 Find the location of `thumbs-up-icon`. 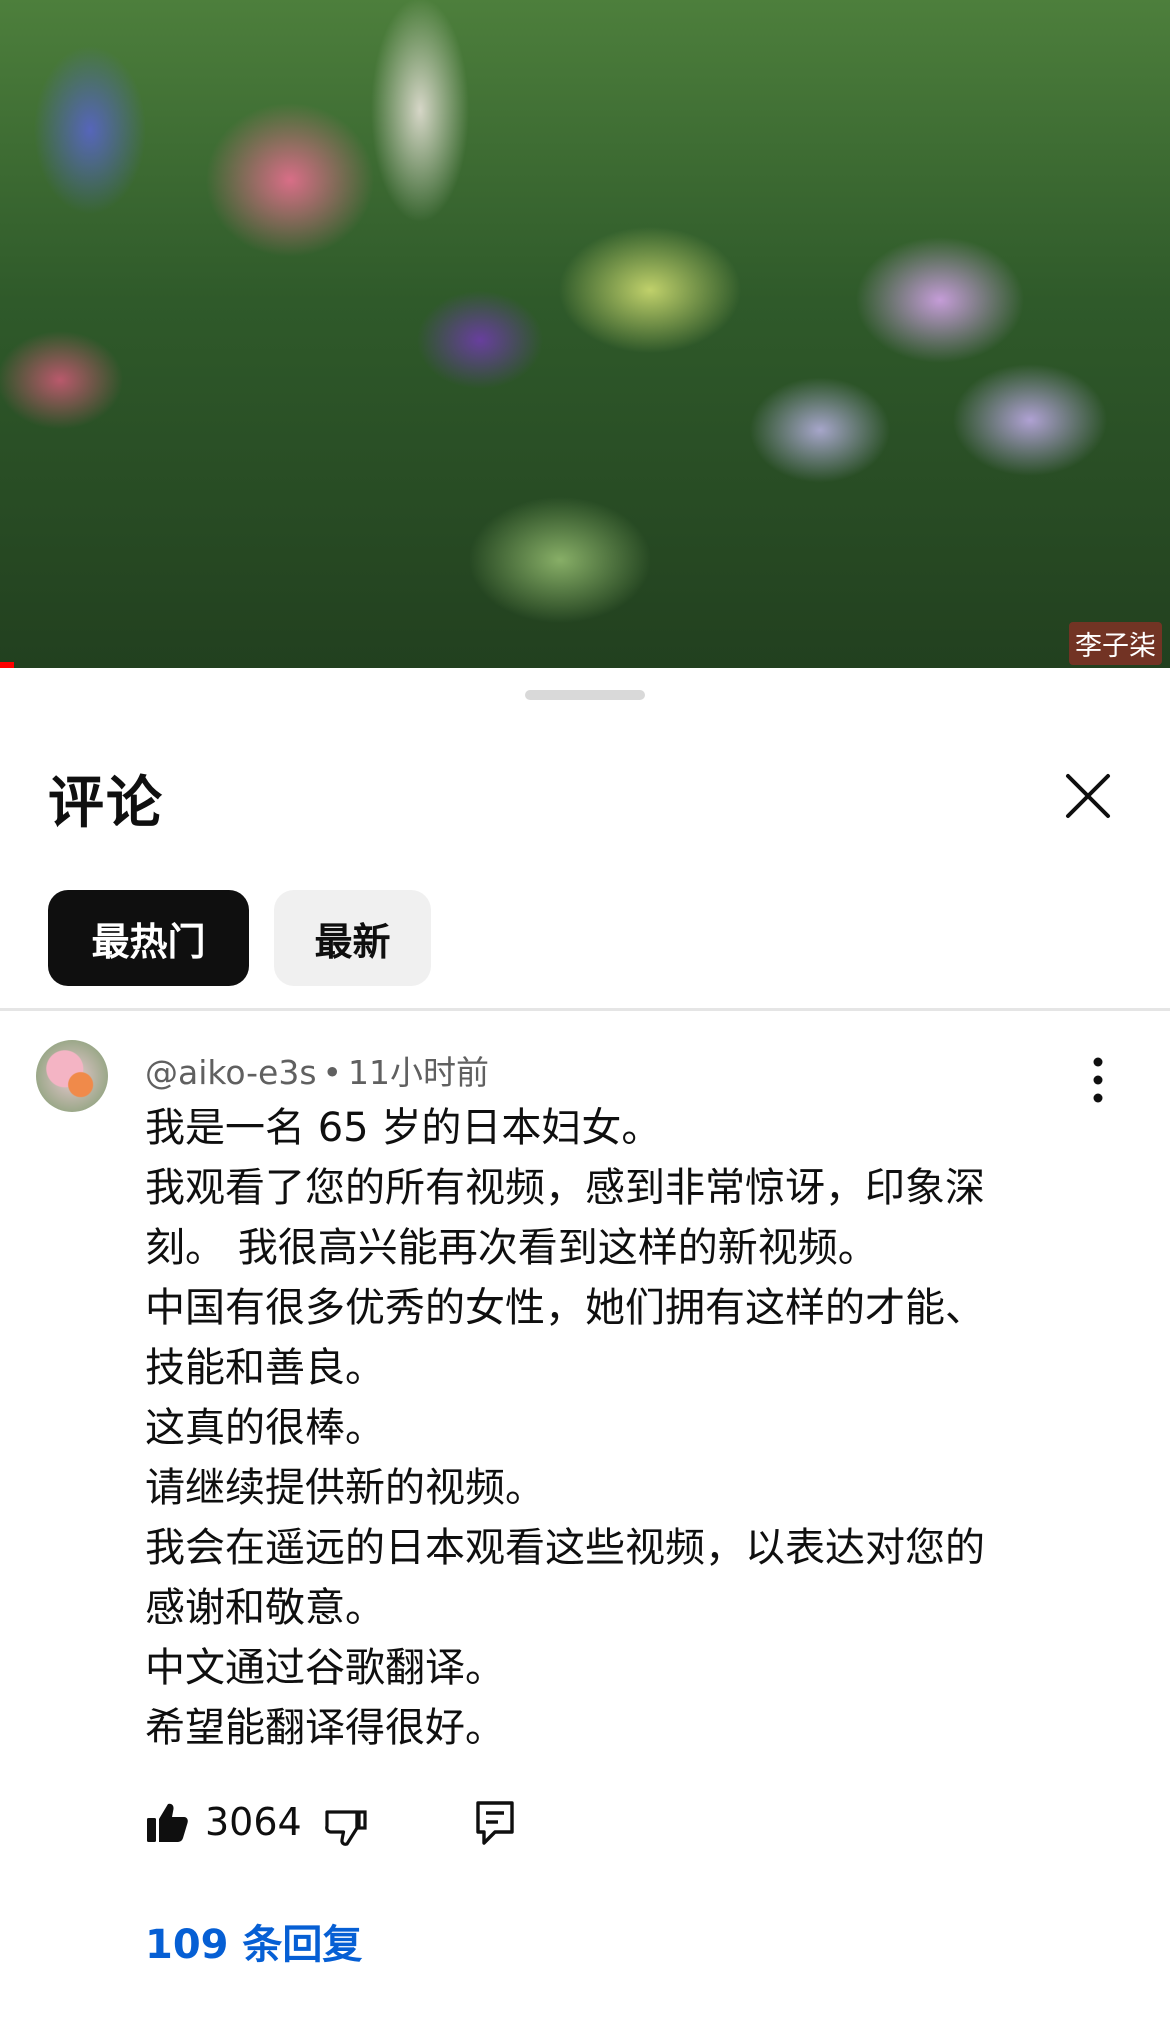

thumbs-up-icon is located at coordinates (167, 1822).